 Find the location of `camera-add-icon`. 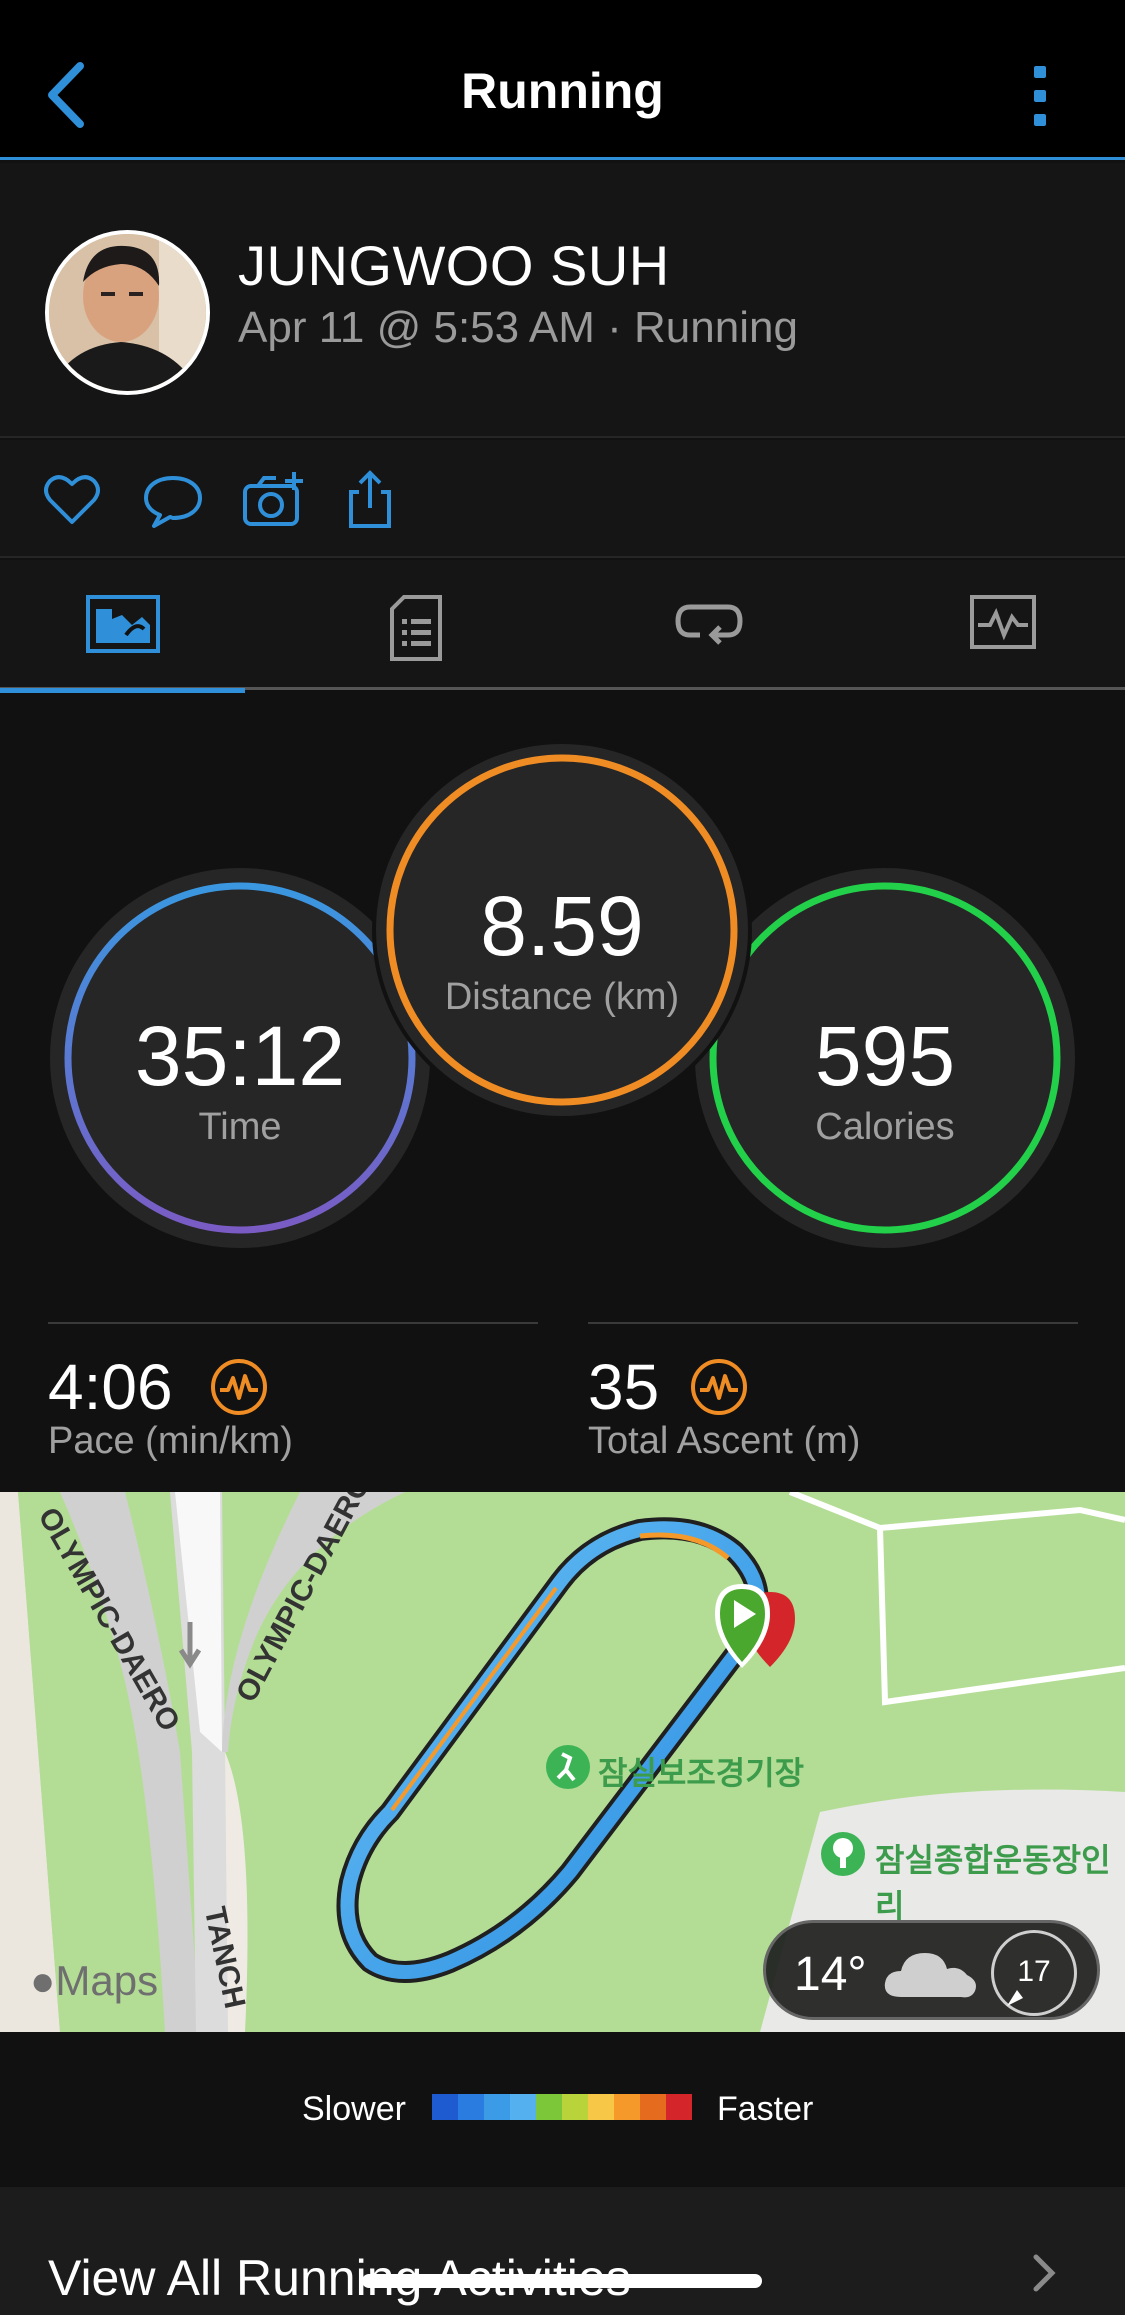

camera-add-icon is located at coordinates (273, 499).